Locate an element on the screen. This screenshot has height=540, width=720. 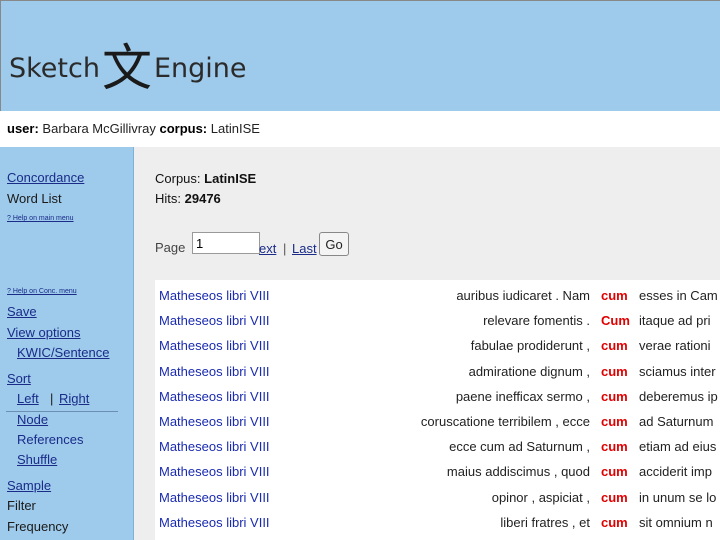
corpus-name: LatinISE is located at coordinates (235, 128).